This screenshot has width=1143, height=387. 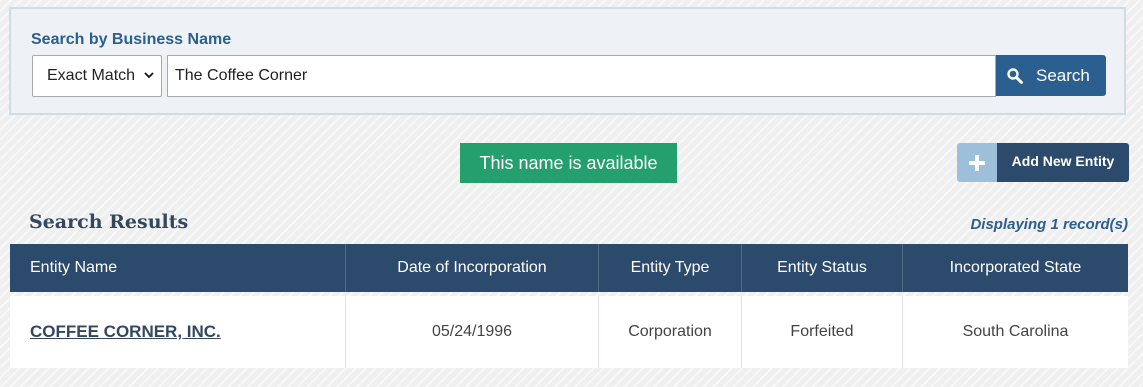 I want to click on column-header-entity-type: Entity Type, so click(x=670, y=268).